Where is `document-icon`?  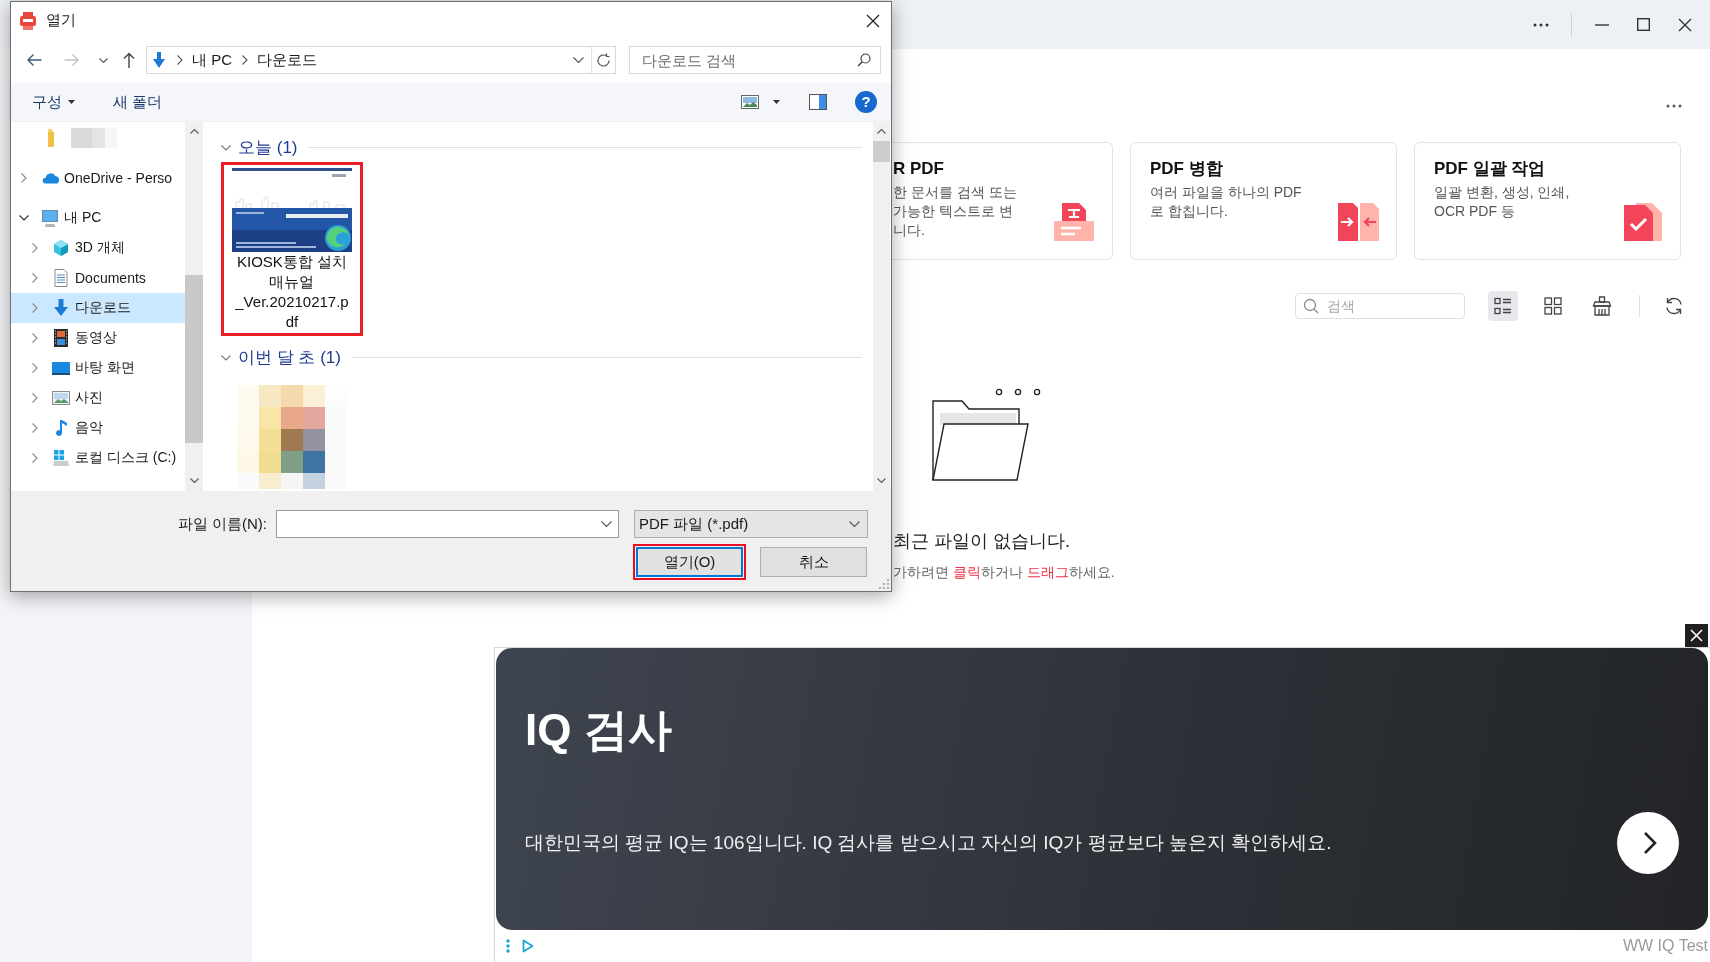 document-icon is located at coordinates (61, 278).